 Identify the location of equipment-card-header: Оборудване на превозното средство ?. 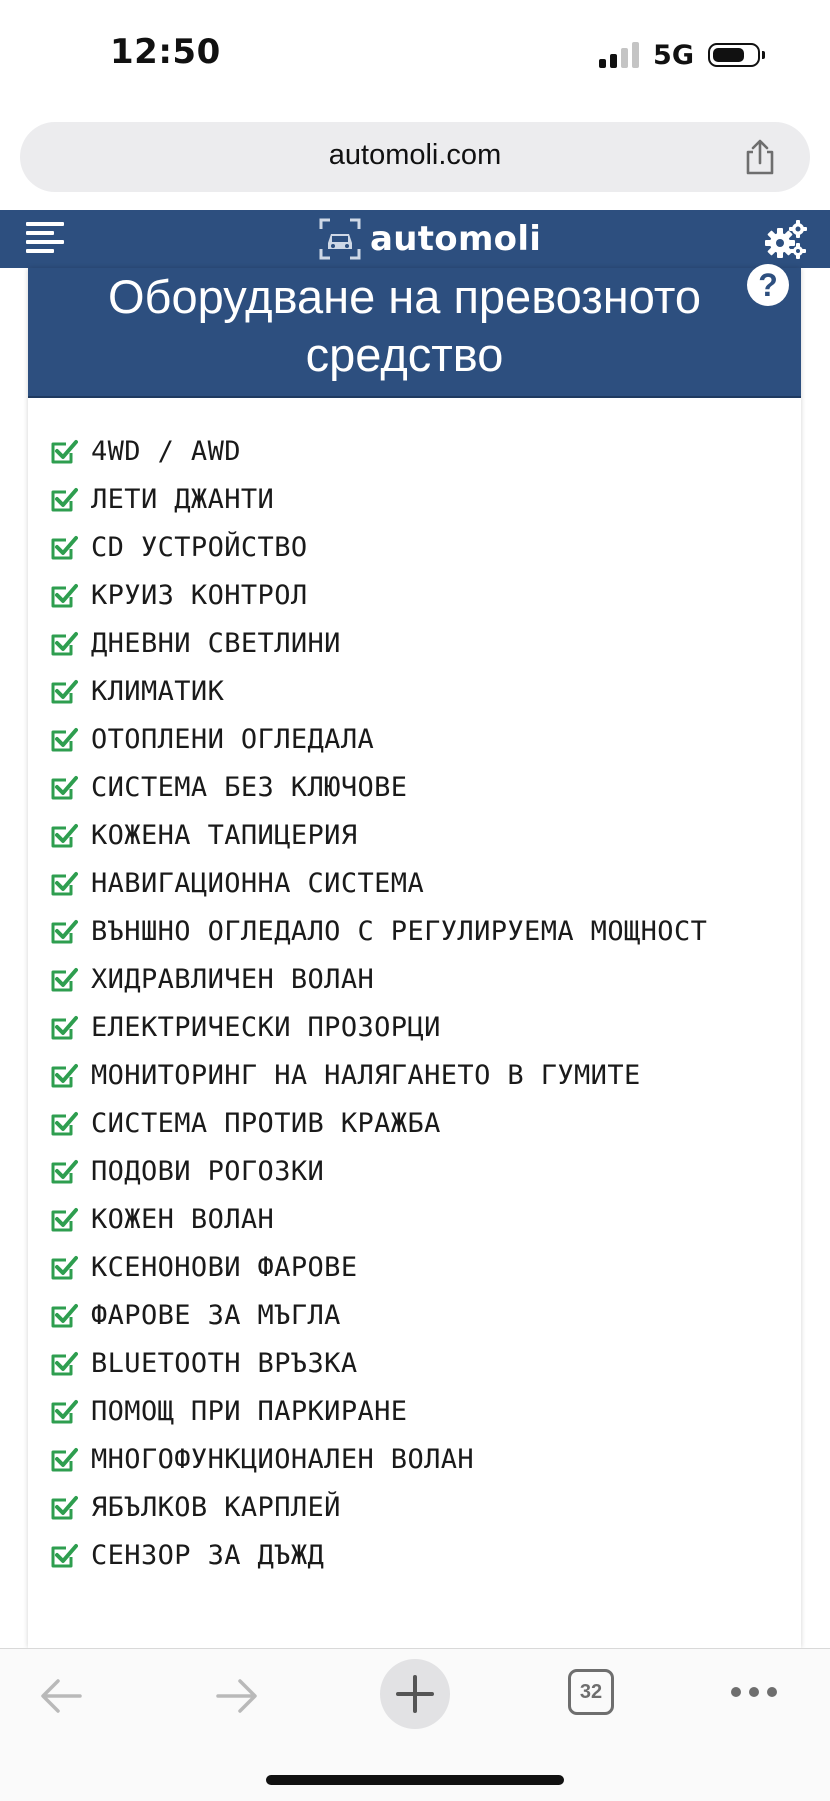
(414, 331).